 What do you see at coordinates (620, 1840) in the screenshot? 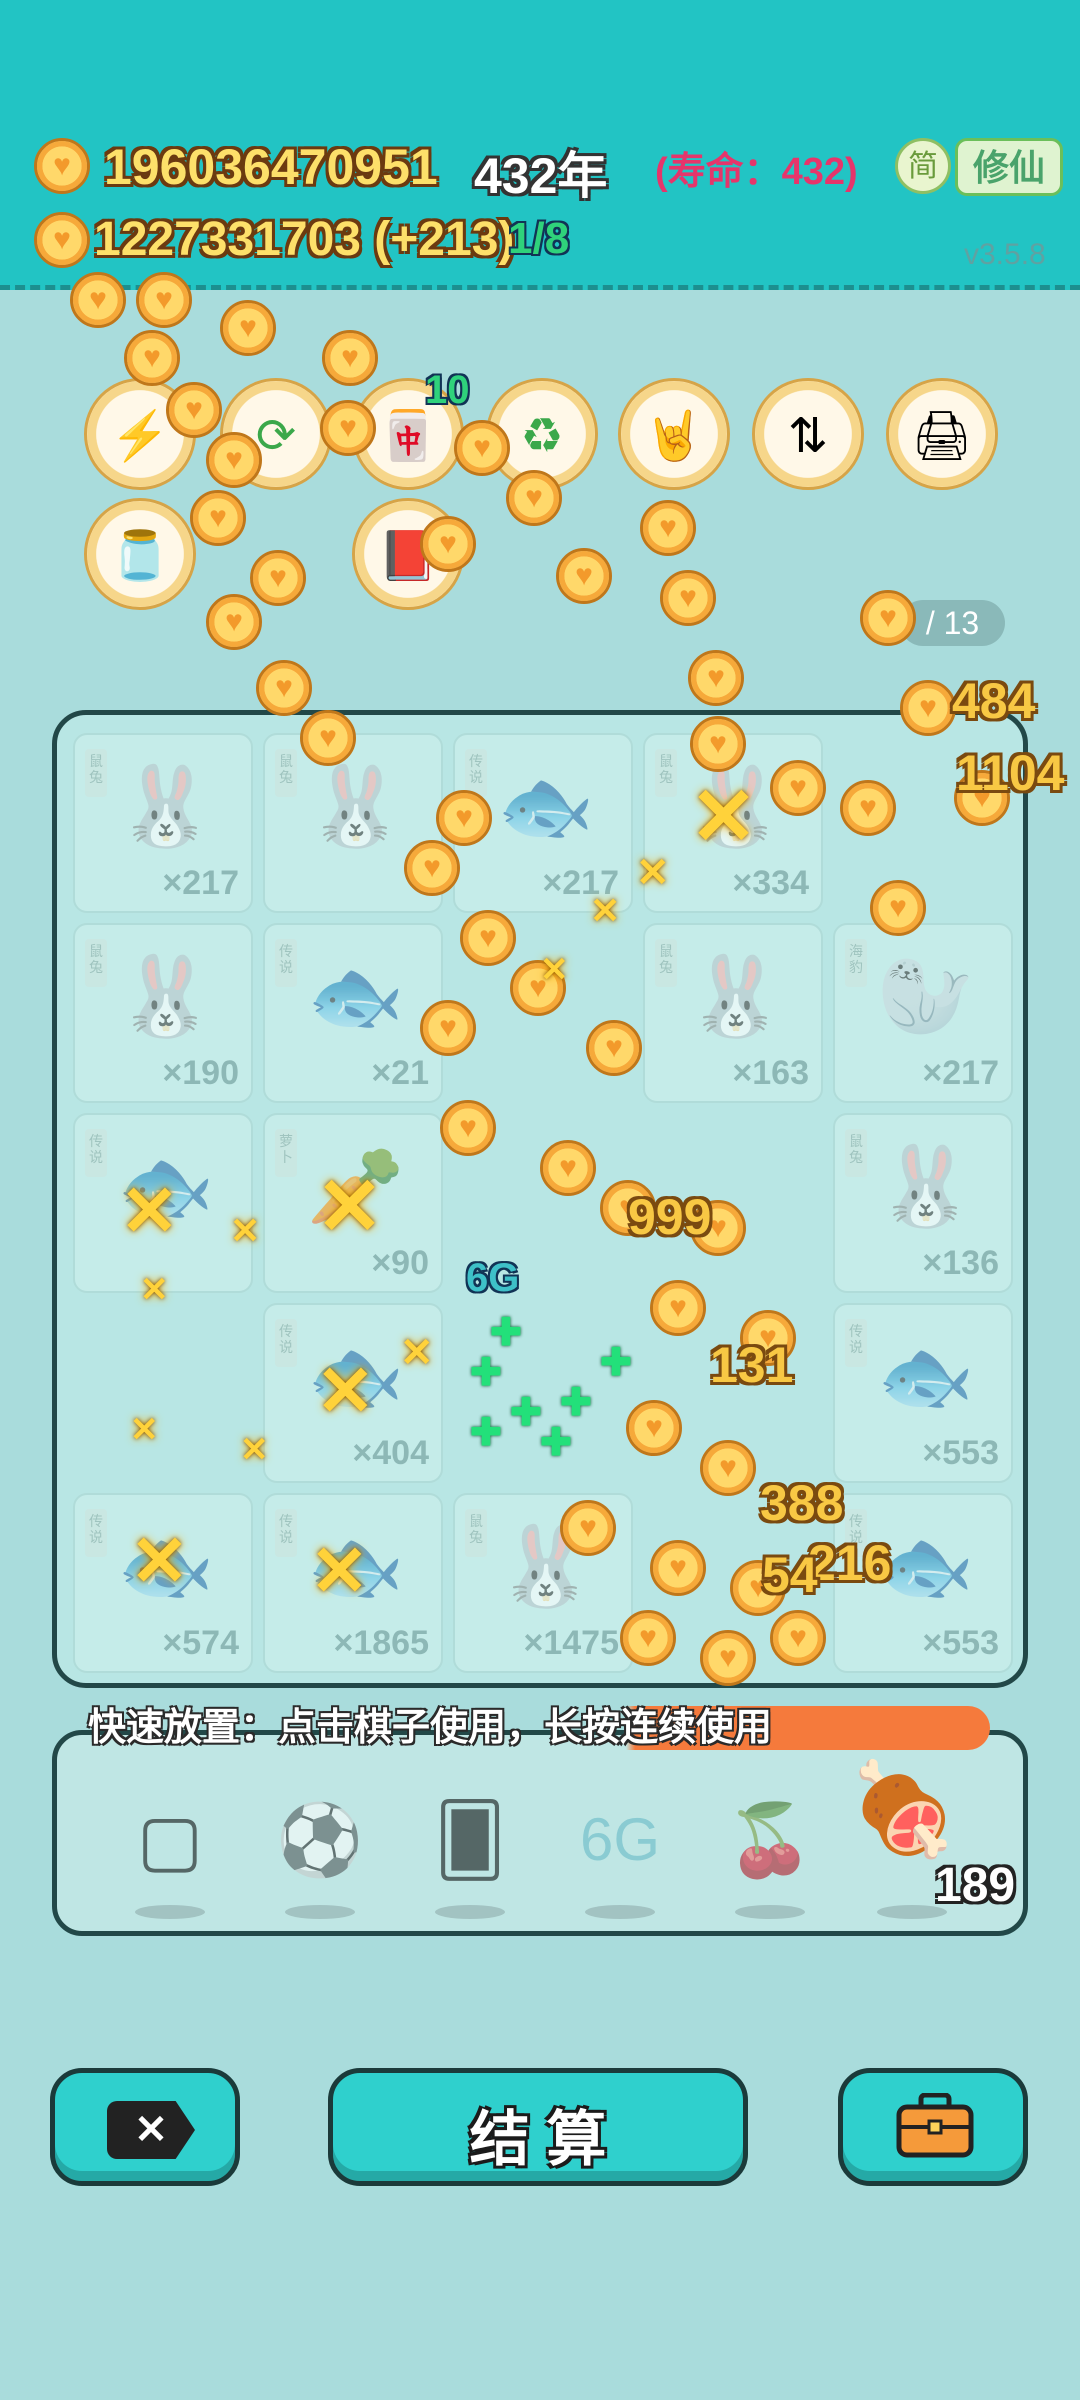
I see `6g-icon: 6G` at bounding box center [620, 1840].